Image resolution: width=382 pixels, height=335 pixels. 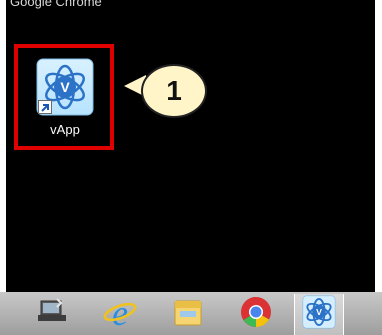 I want to click on taskbar-chrome, so click(x=256, y=314).